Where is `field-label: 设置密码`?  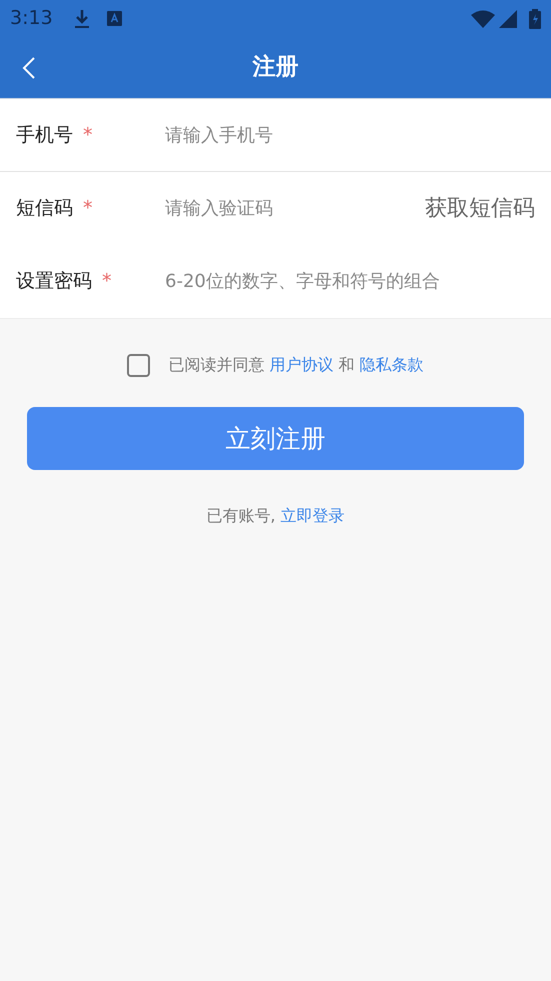
field-label: 设置密码 is located at coordinates (54, 281).